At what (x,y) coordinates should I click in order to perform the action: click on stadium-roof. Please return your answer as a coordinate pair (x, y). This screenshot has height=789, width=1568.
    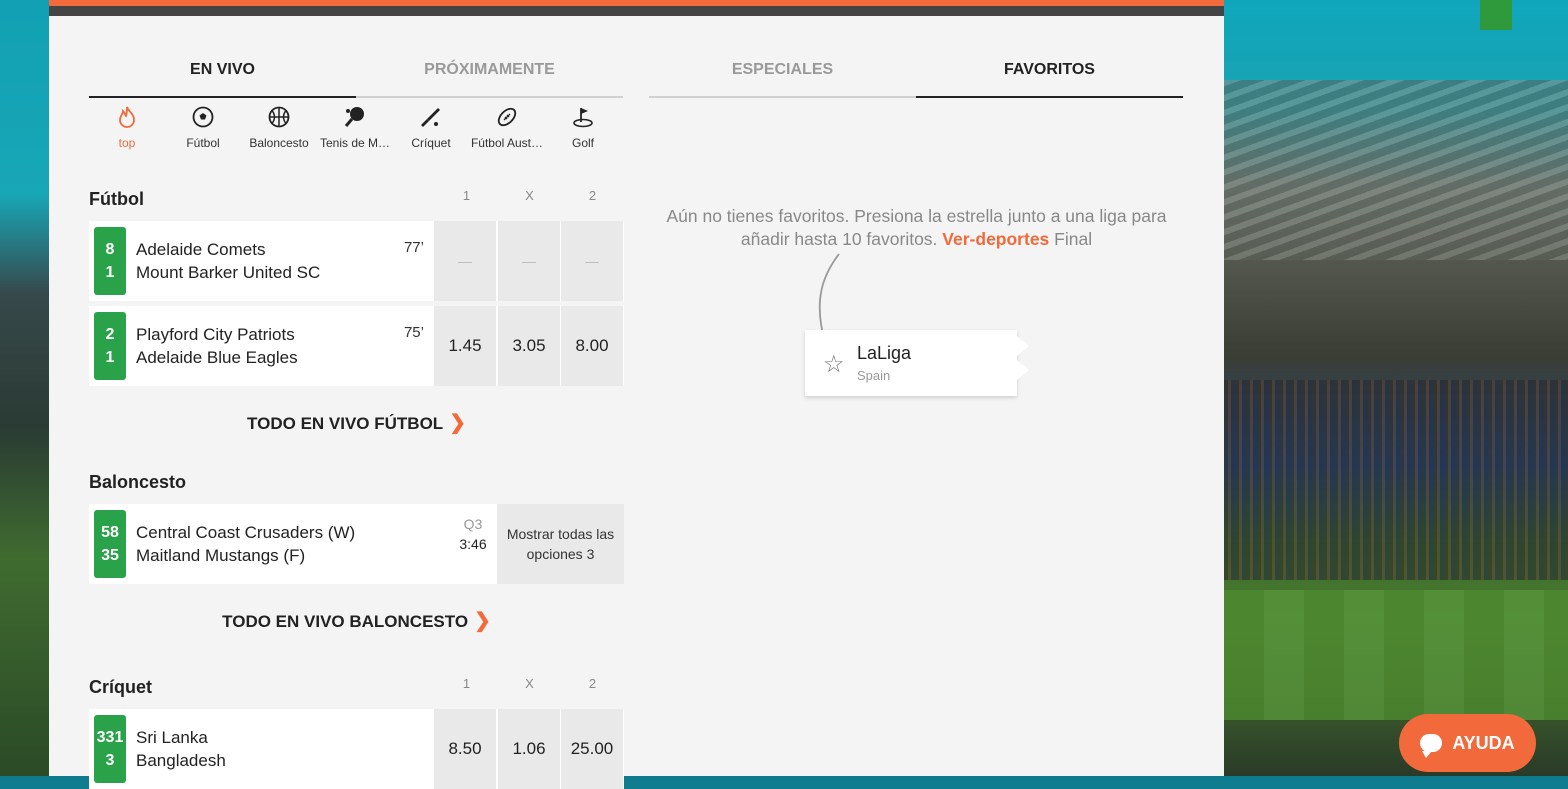
    Looking at the image, I should click on (1396, 170).